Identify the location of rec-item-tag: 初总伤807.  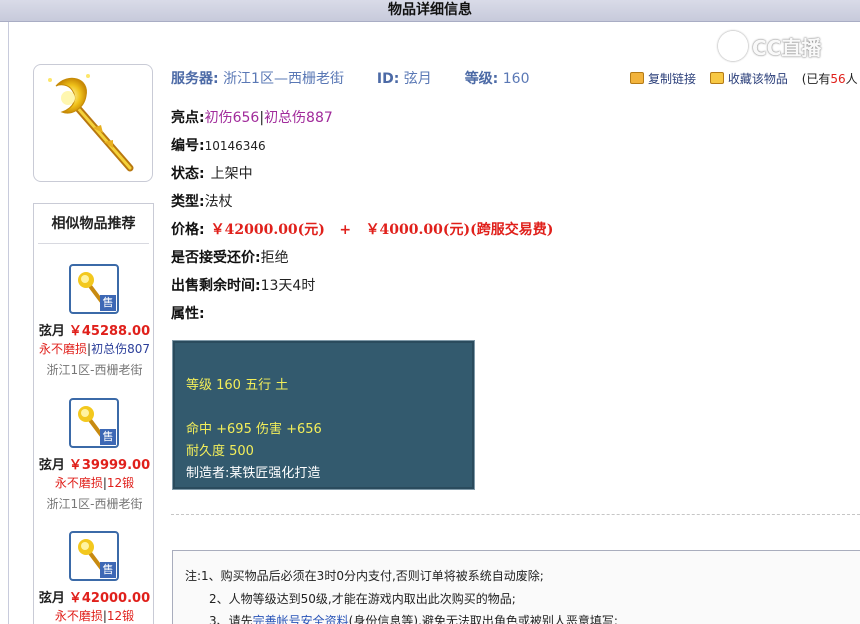
(120, 349).